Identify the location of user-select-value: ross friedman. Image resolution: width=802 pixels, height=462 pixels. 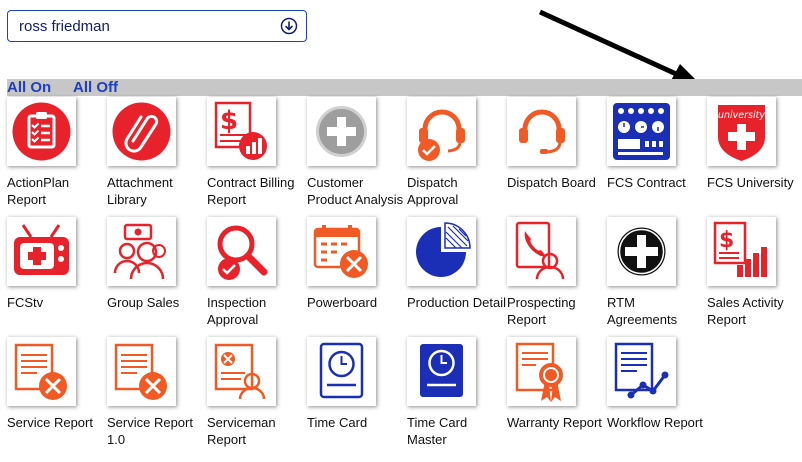
(64, 26).